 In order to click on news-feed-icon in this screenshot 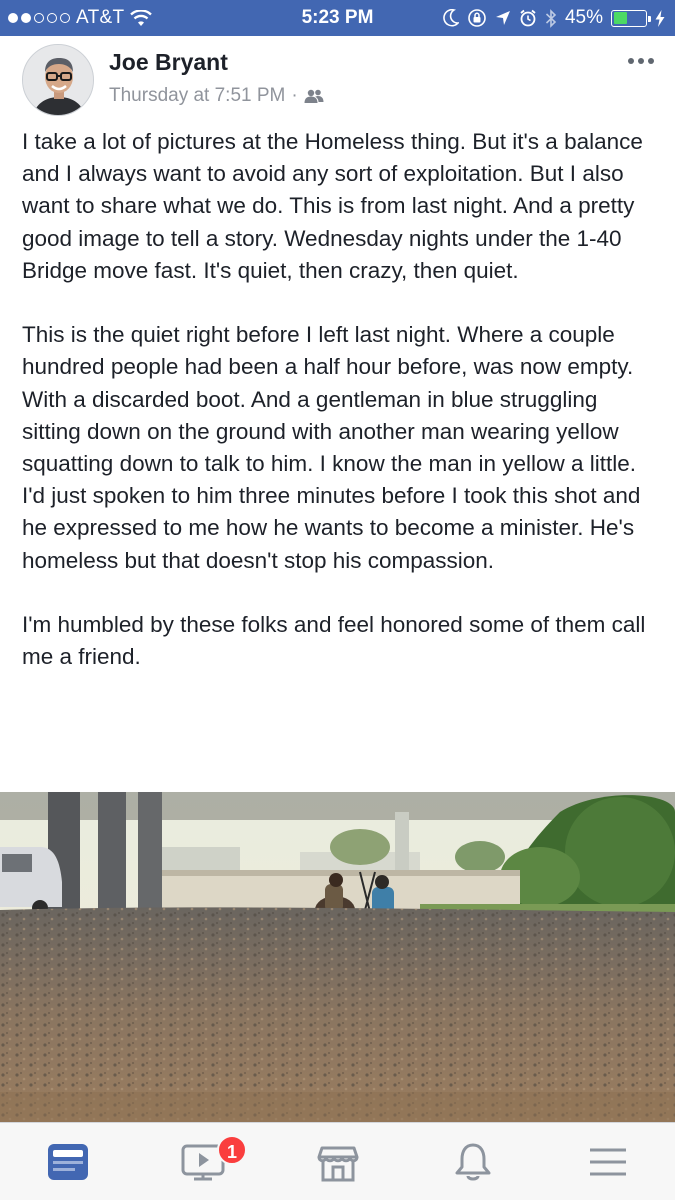, I will do `click(67, 1161)`.